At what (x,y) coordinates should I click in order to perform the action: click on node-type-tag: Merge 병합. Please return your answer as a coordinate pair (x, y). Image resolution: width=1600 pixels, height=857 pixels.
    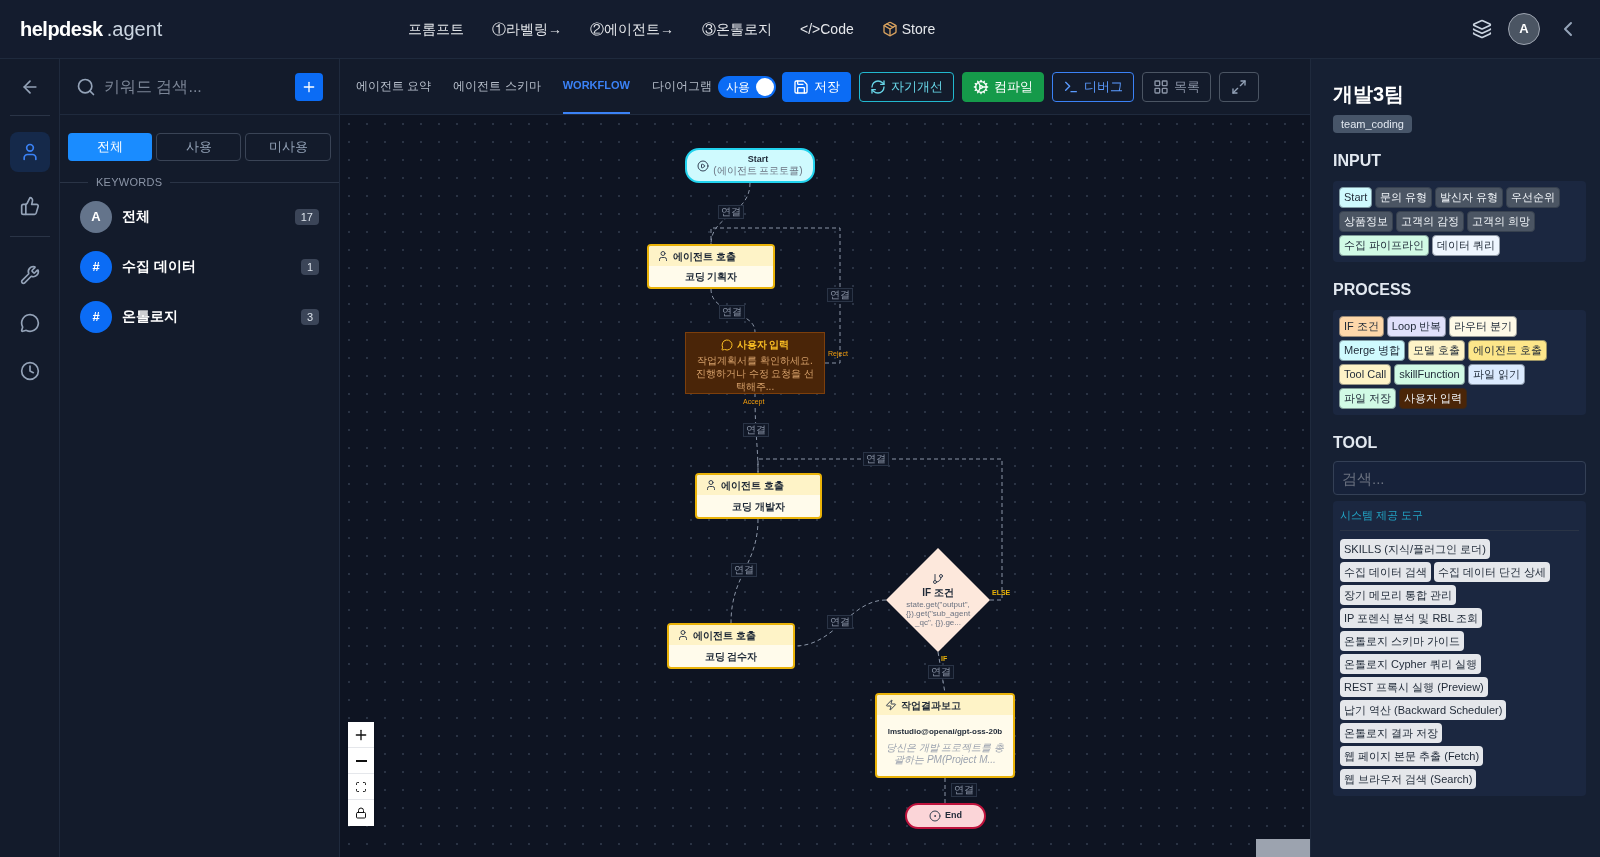
    Looking at the image, I should click on (1372, 350).